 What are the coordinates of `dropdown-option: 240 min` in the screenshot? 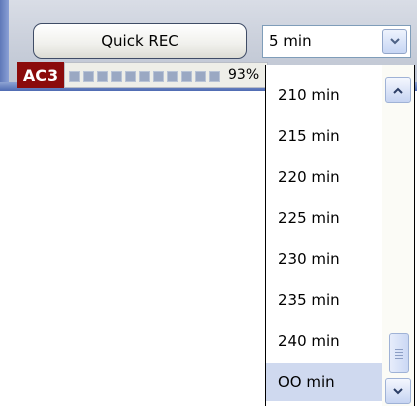 It's located at (324, 341).